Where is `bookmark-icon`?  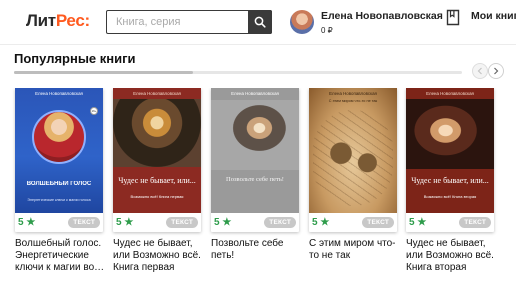 bookmark-icon is located at coordinates (453, 17).